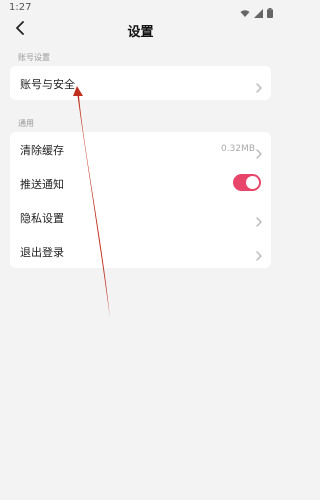 This screenshot has height=500, width=320. What do you see at coordinates (47, 84) in the screenshot?
I see `account-security-label: 账号与安全` at bounding box center [47, 84].